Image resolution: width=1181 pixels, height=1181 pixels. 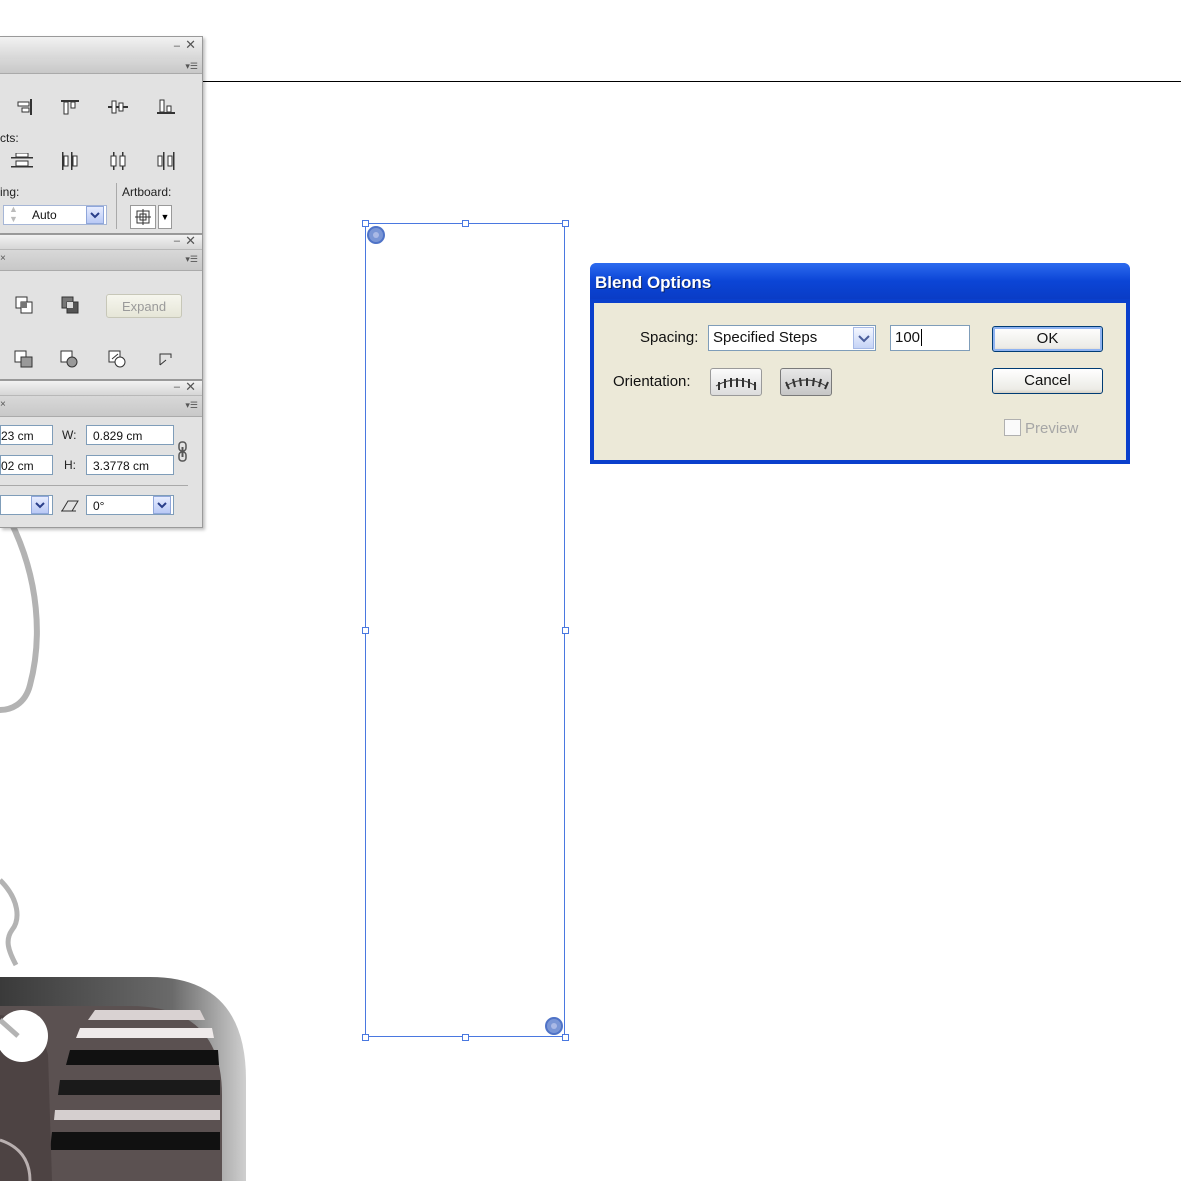 I want to click on align-right-icon, so click(x=24, y=107).